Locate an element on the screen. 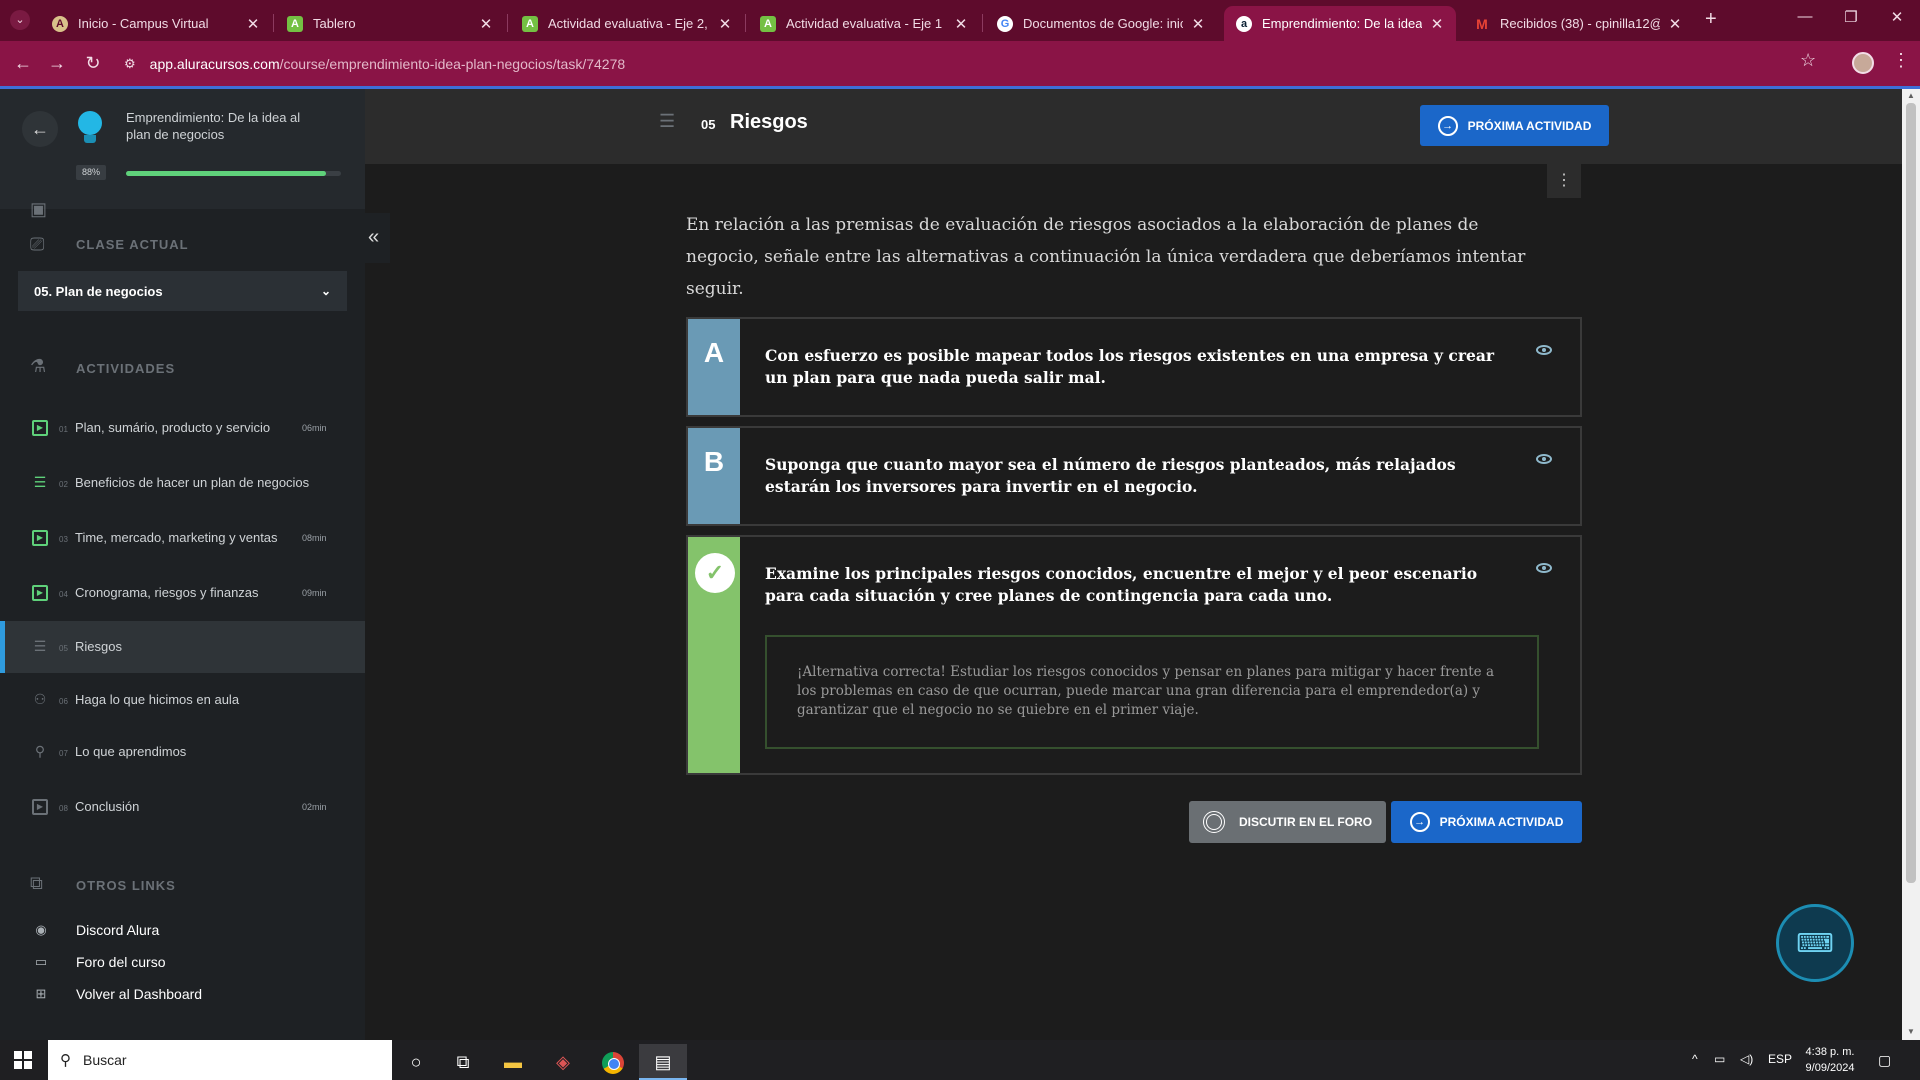 The width and height of the screenshot is (1920, 1080). checkmark-icon: ✓ is located at coordinates (715, 573).